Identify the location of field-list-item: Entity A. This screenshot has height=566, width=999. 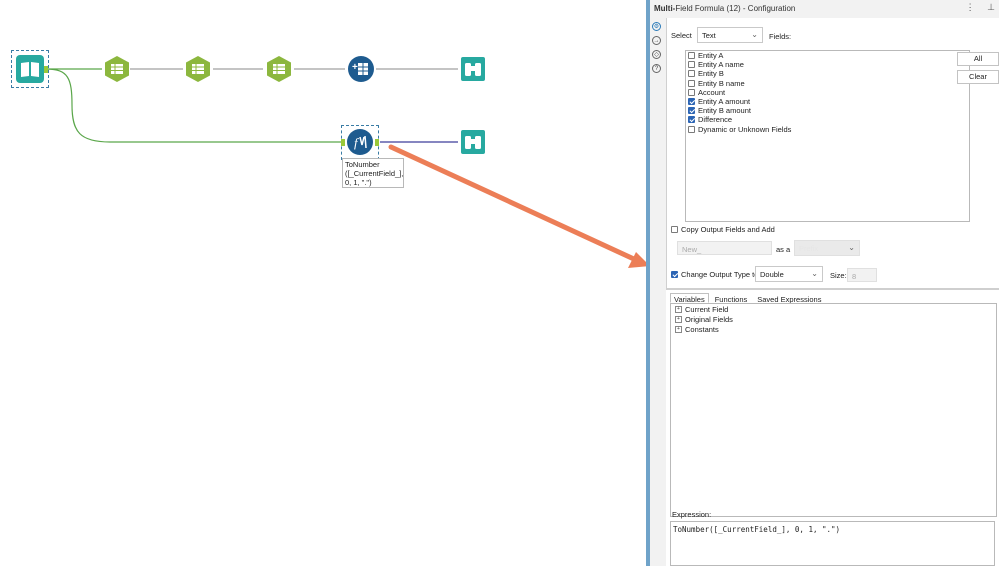
(827, 55).